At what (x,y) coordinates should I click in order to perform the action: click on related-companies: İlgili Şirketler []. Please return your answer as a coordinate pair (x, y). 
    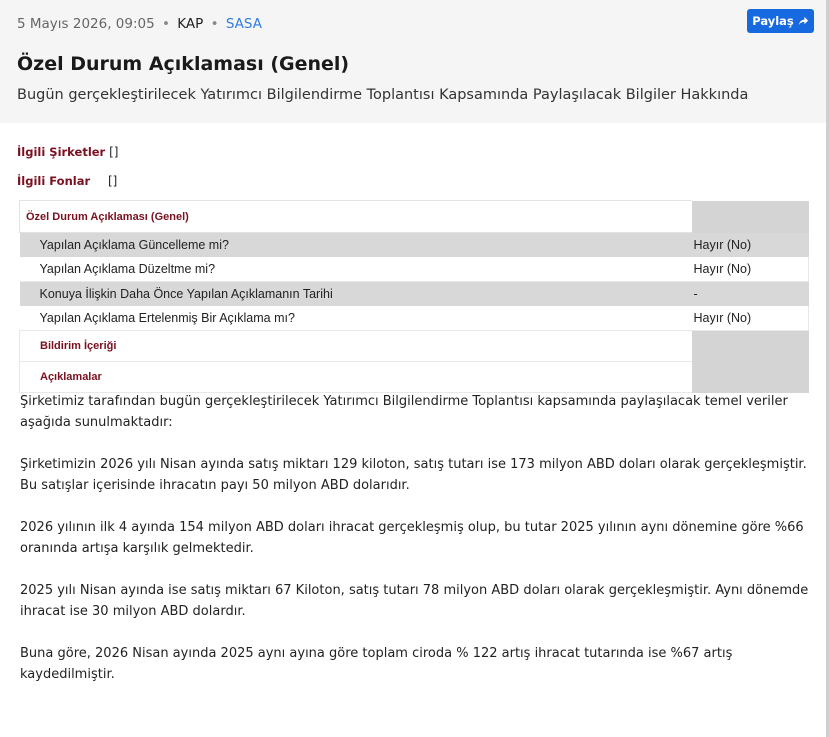
    Looking at the image, I should click on (67, 152).